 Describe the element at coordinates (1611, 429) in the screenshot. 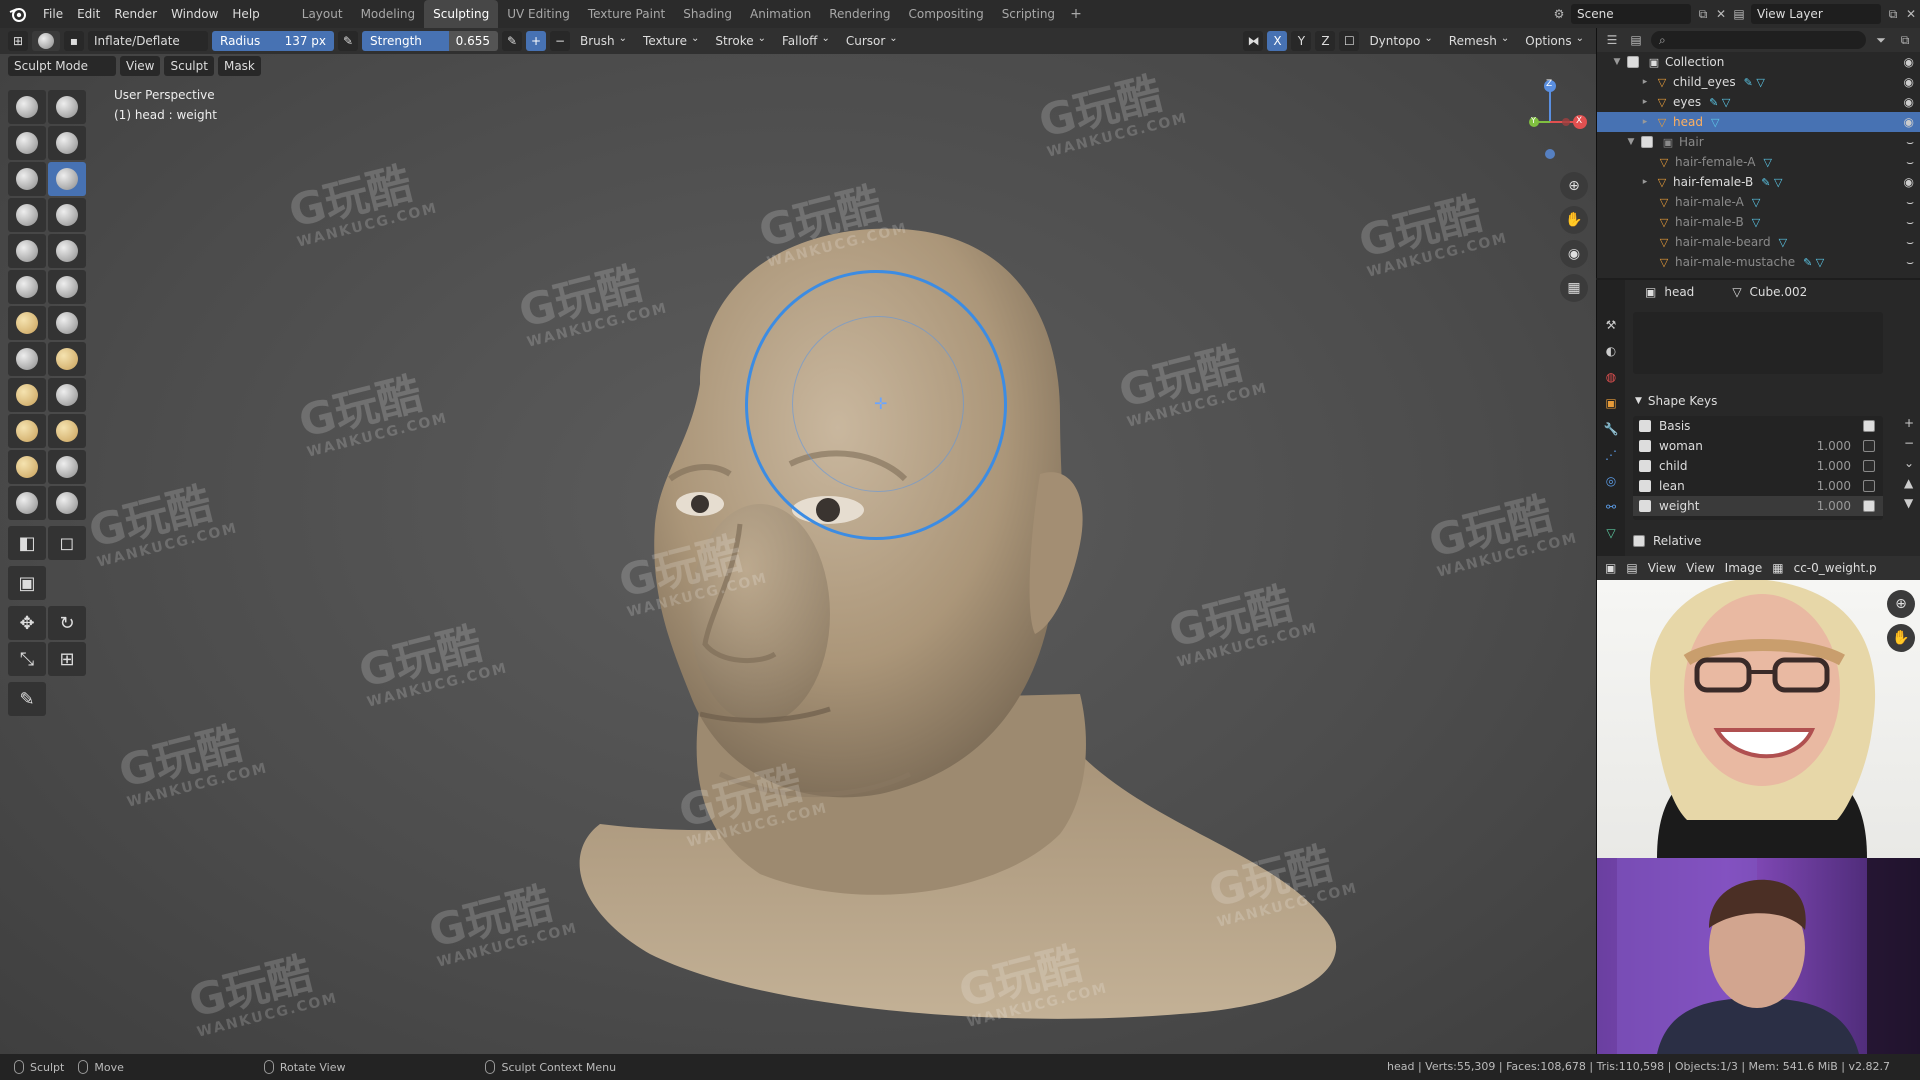

I see `modifier-tab-icon: 🔧` at that location.